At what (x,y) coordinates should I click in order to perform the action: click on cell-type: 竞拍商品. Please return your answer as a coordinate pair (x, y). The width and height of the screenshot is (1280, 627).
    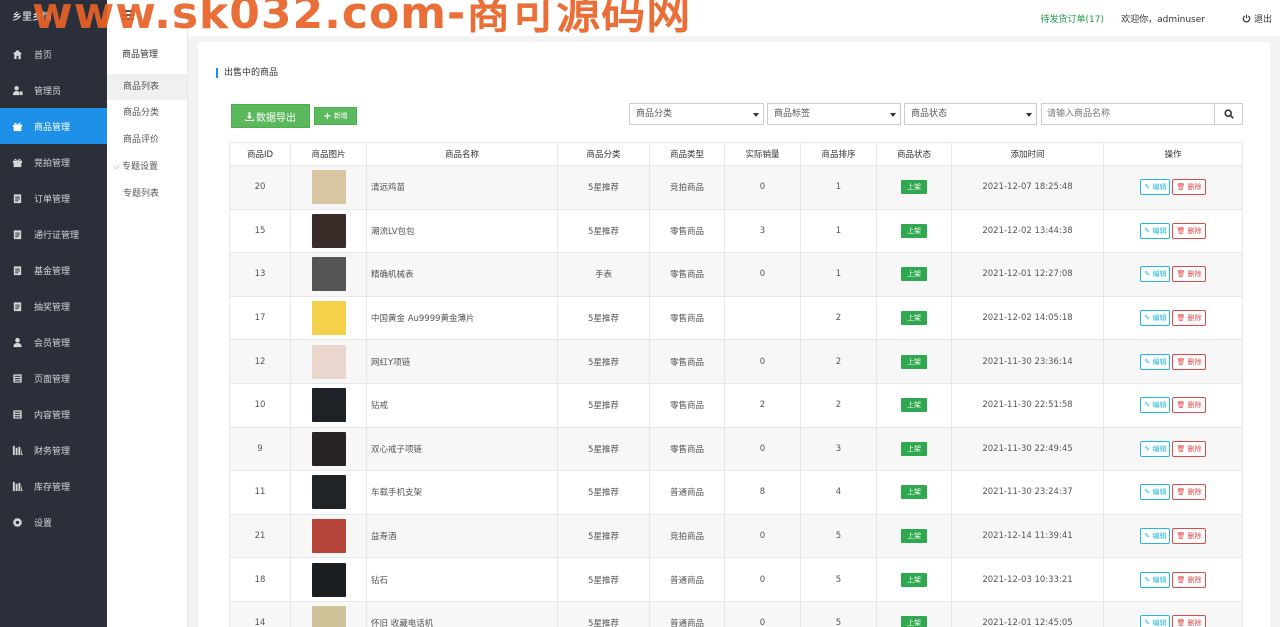
    Looking at the image, I should click on (687, 187).